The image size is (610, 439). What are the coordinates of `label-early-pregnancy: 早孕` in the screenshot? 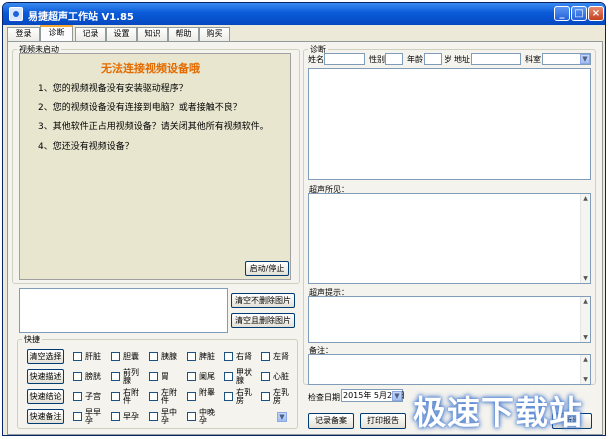 It's located at (131, 416).